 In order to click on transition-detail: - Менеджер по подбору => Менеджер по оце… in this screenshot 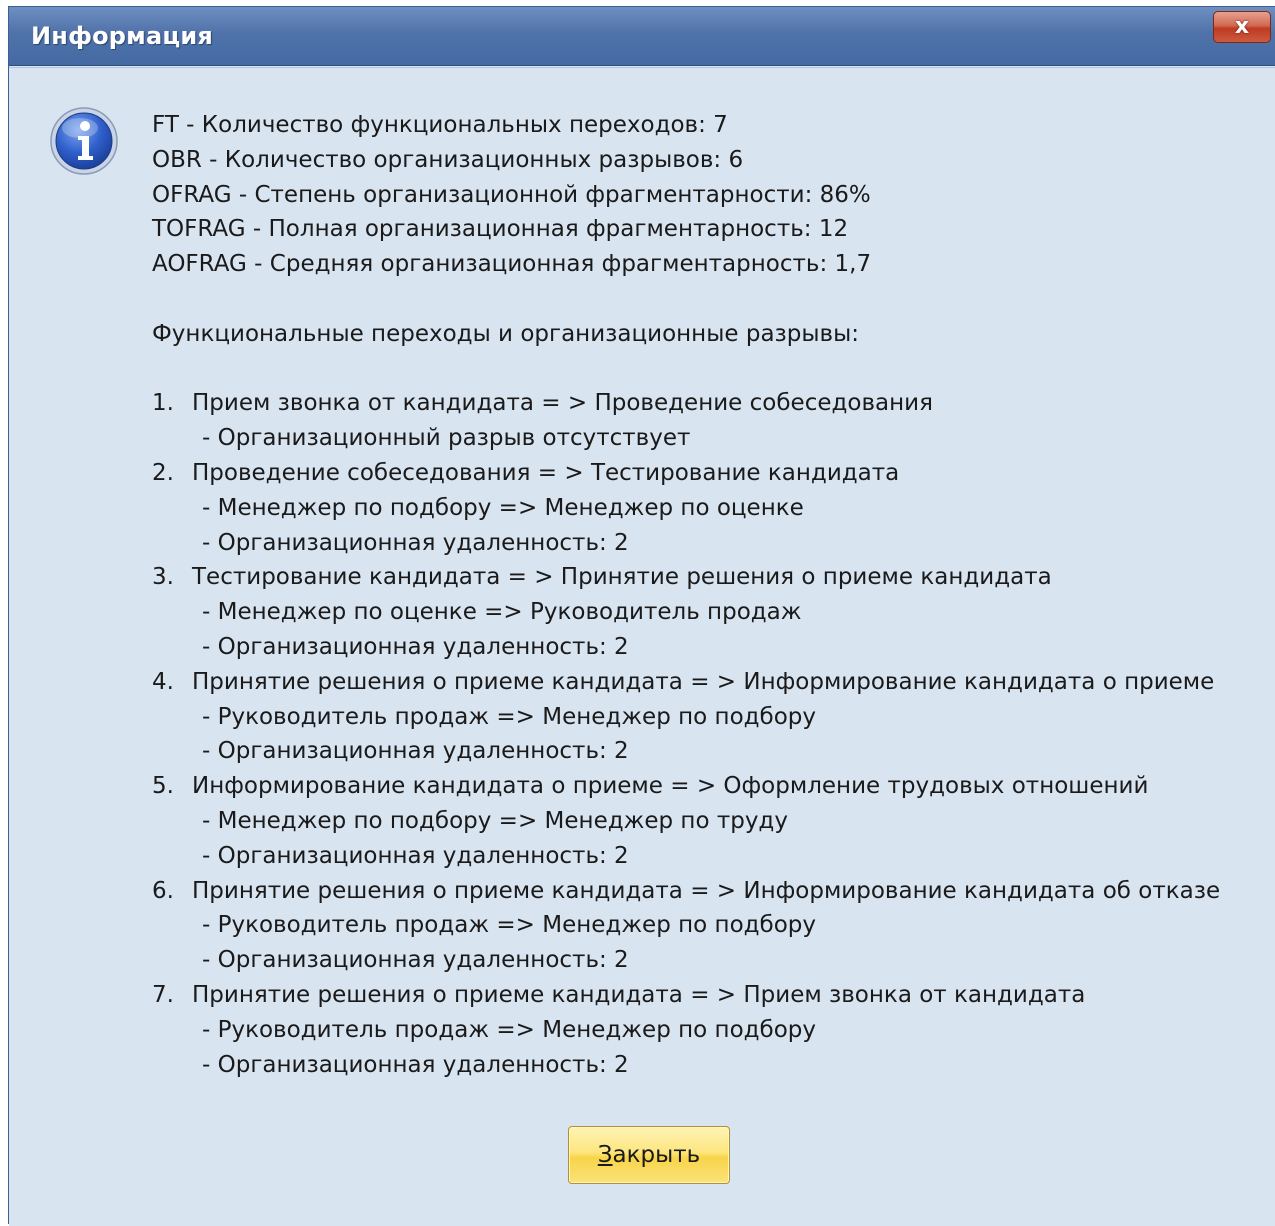, I will do `click(503, 507)`.